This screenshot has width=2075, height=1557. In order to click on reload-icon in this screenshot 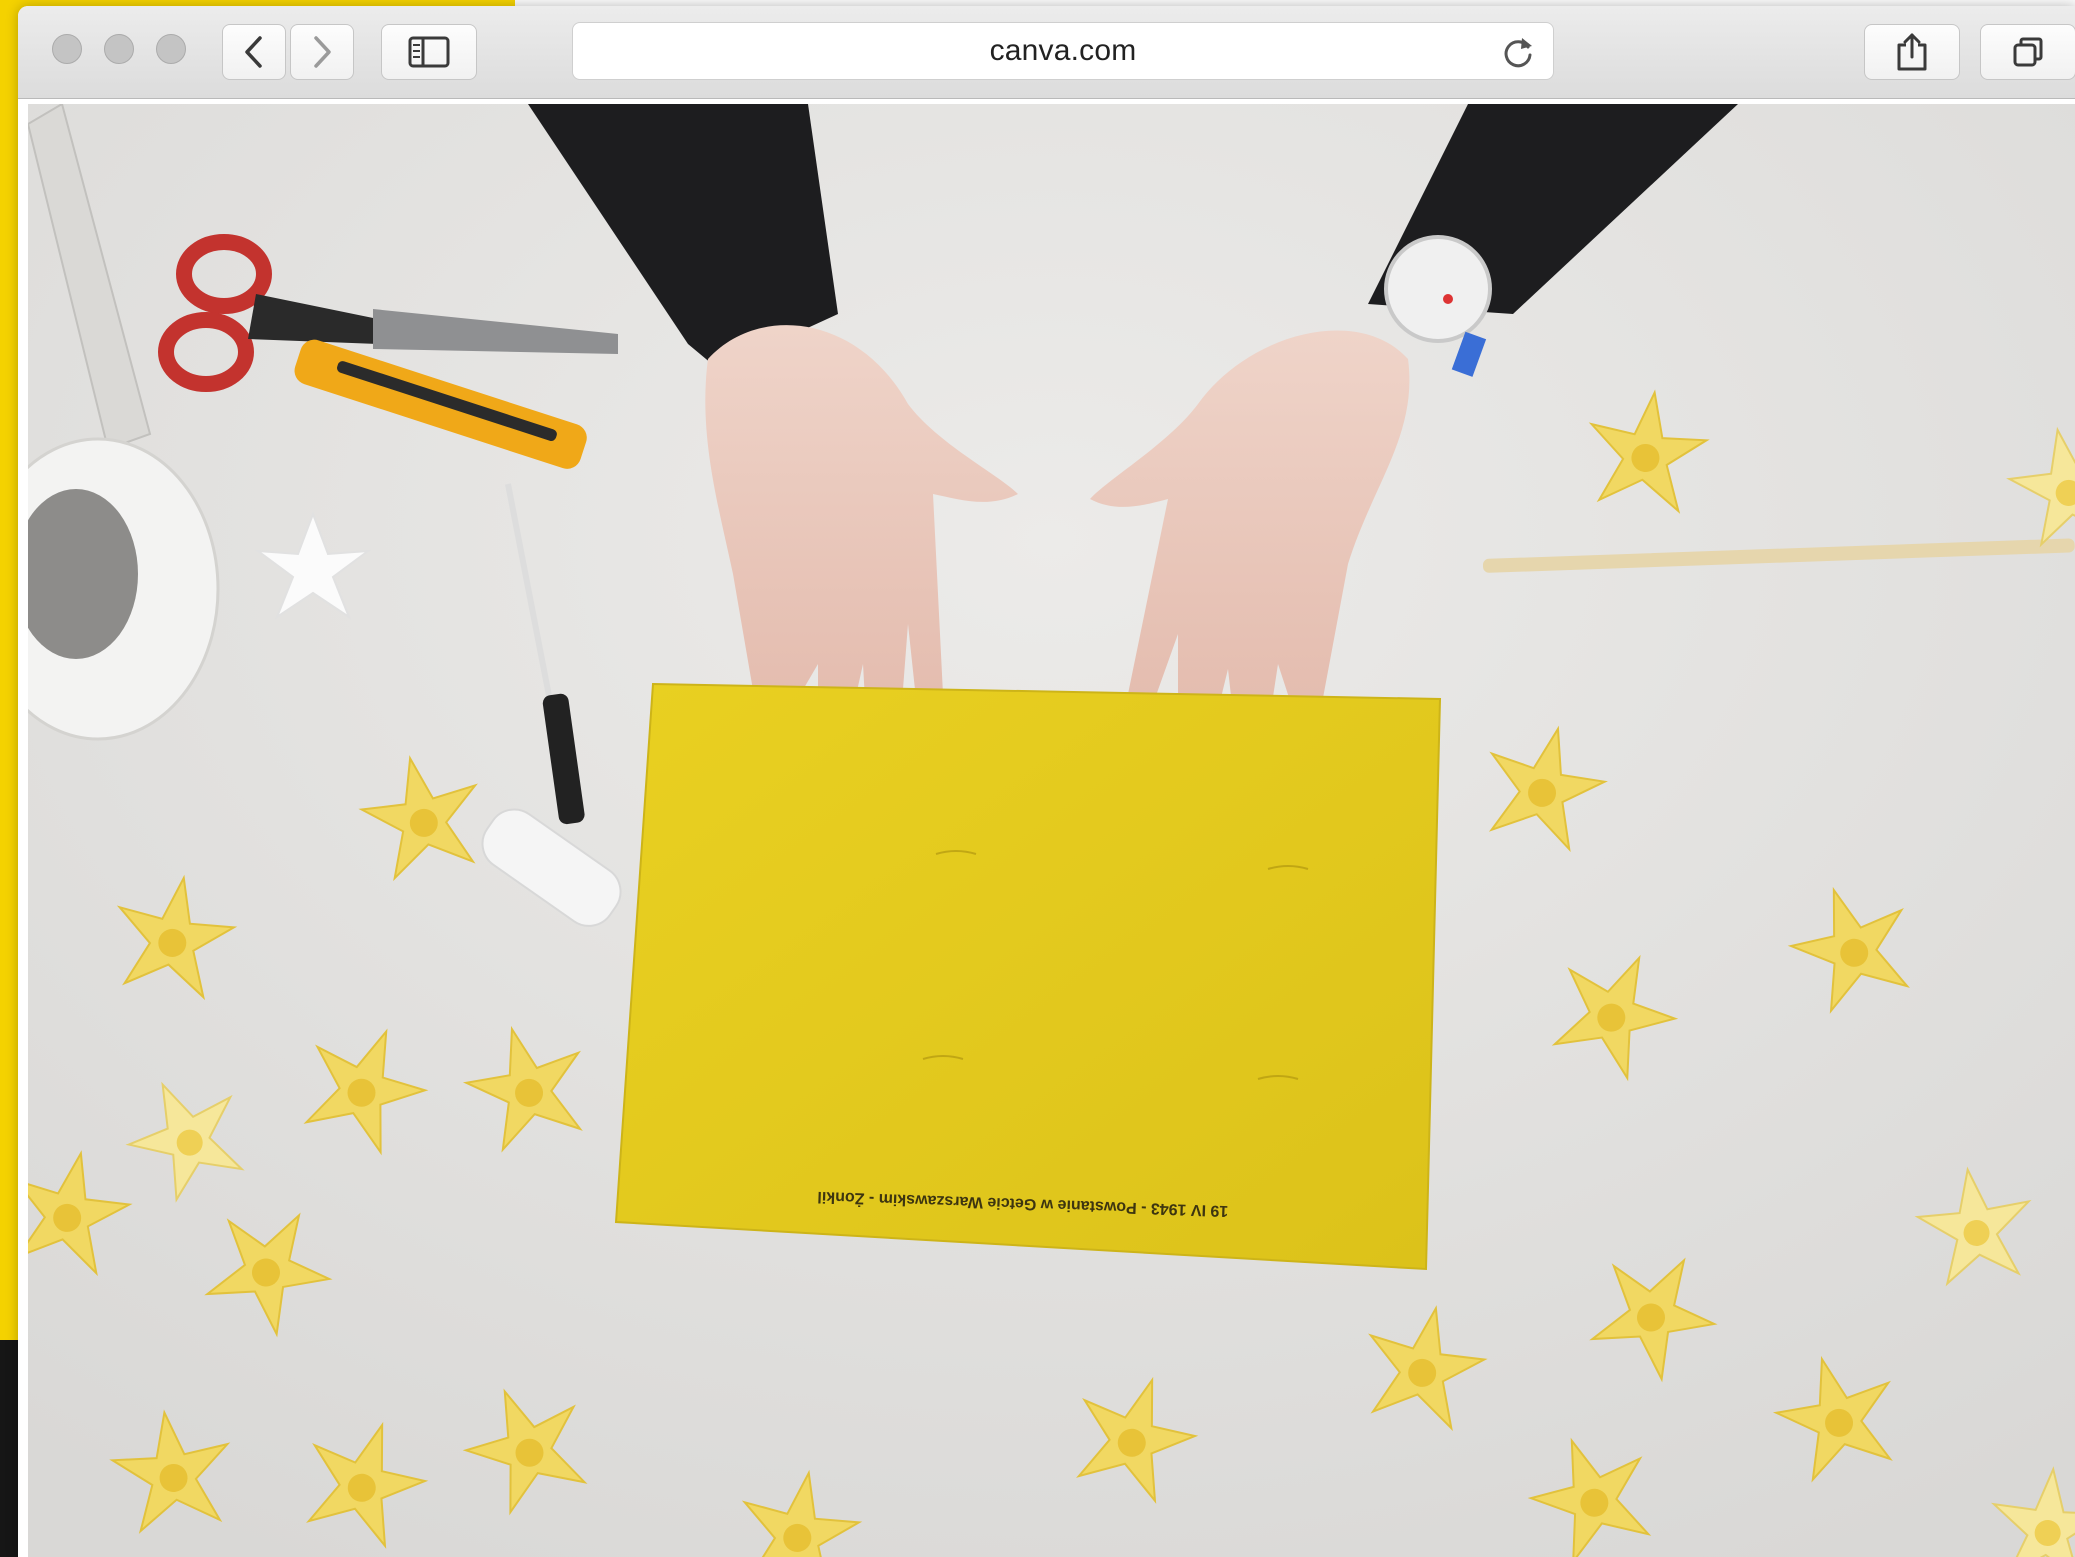, I will do `click(1518, 52)`.